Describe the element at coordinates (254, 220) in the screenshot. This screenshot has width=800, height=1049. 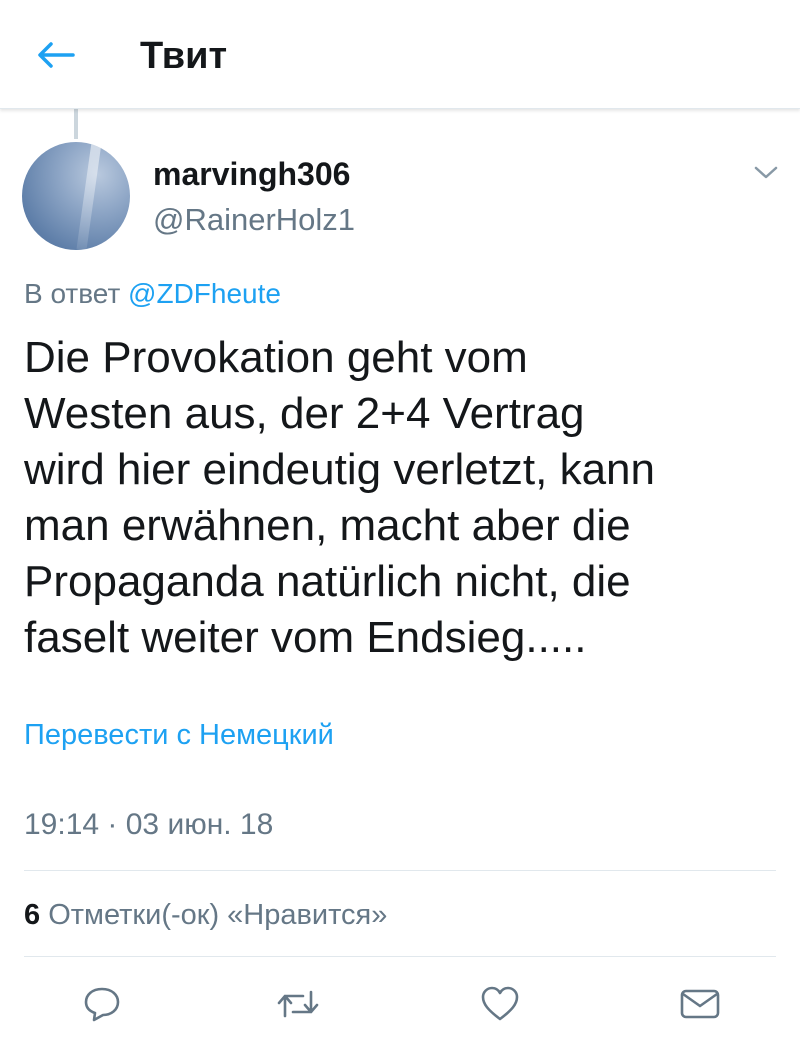
I see `author-username: @RainerHolz1` at that location.